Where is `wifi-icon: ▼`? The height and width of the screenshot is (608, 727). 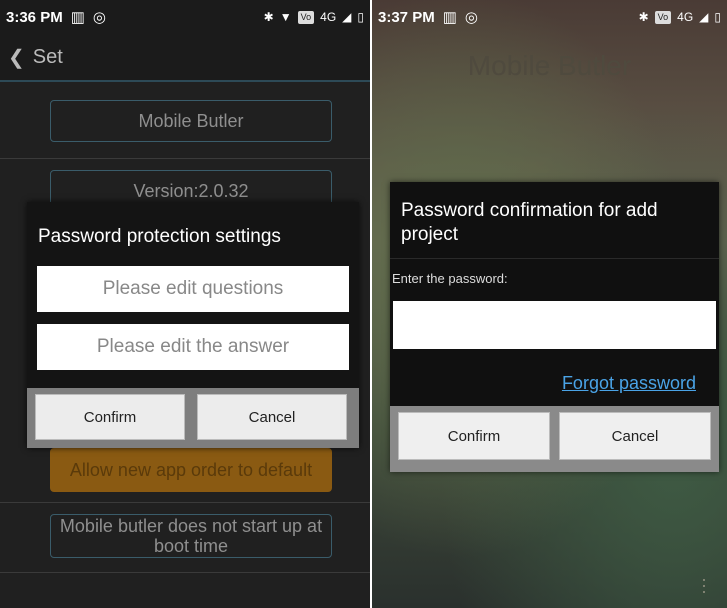 wifi-icon: ▼ is located at coordinates (285, 17).